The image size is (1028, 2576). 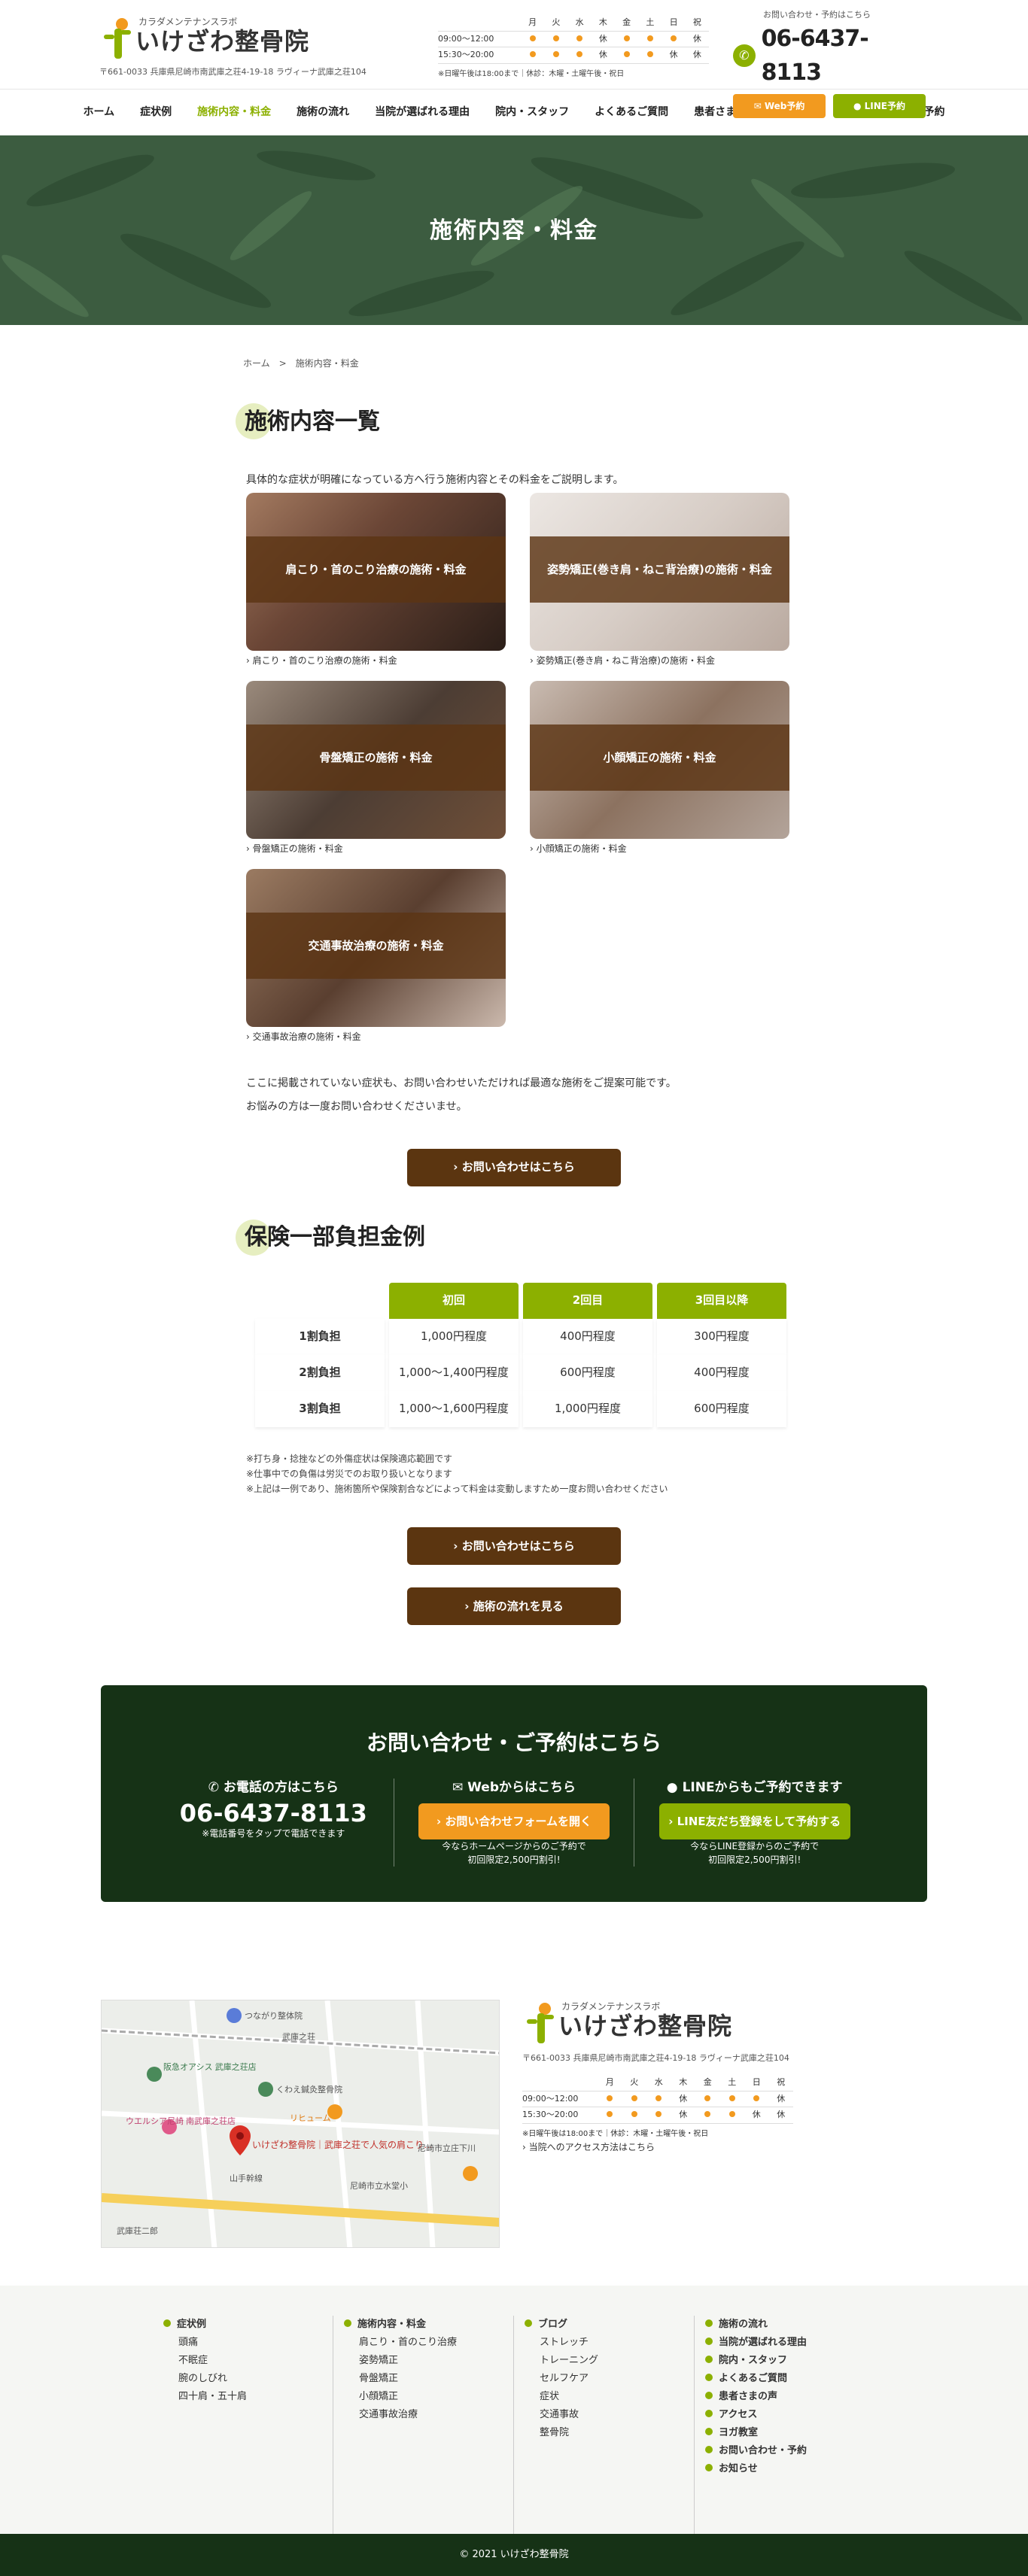 What do you see at coordinates (790, 2361) in the screenshot?
I see `footer-link-staff: 院内・スタッフ` at bounding box center [790, 2361].